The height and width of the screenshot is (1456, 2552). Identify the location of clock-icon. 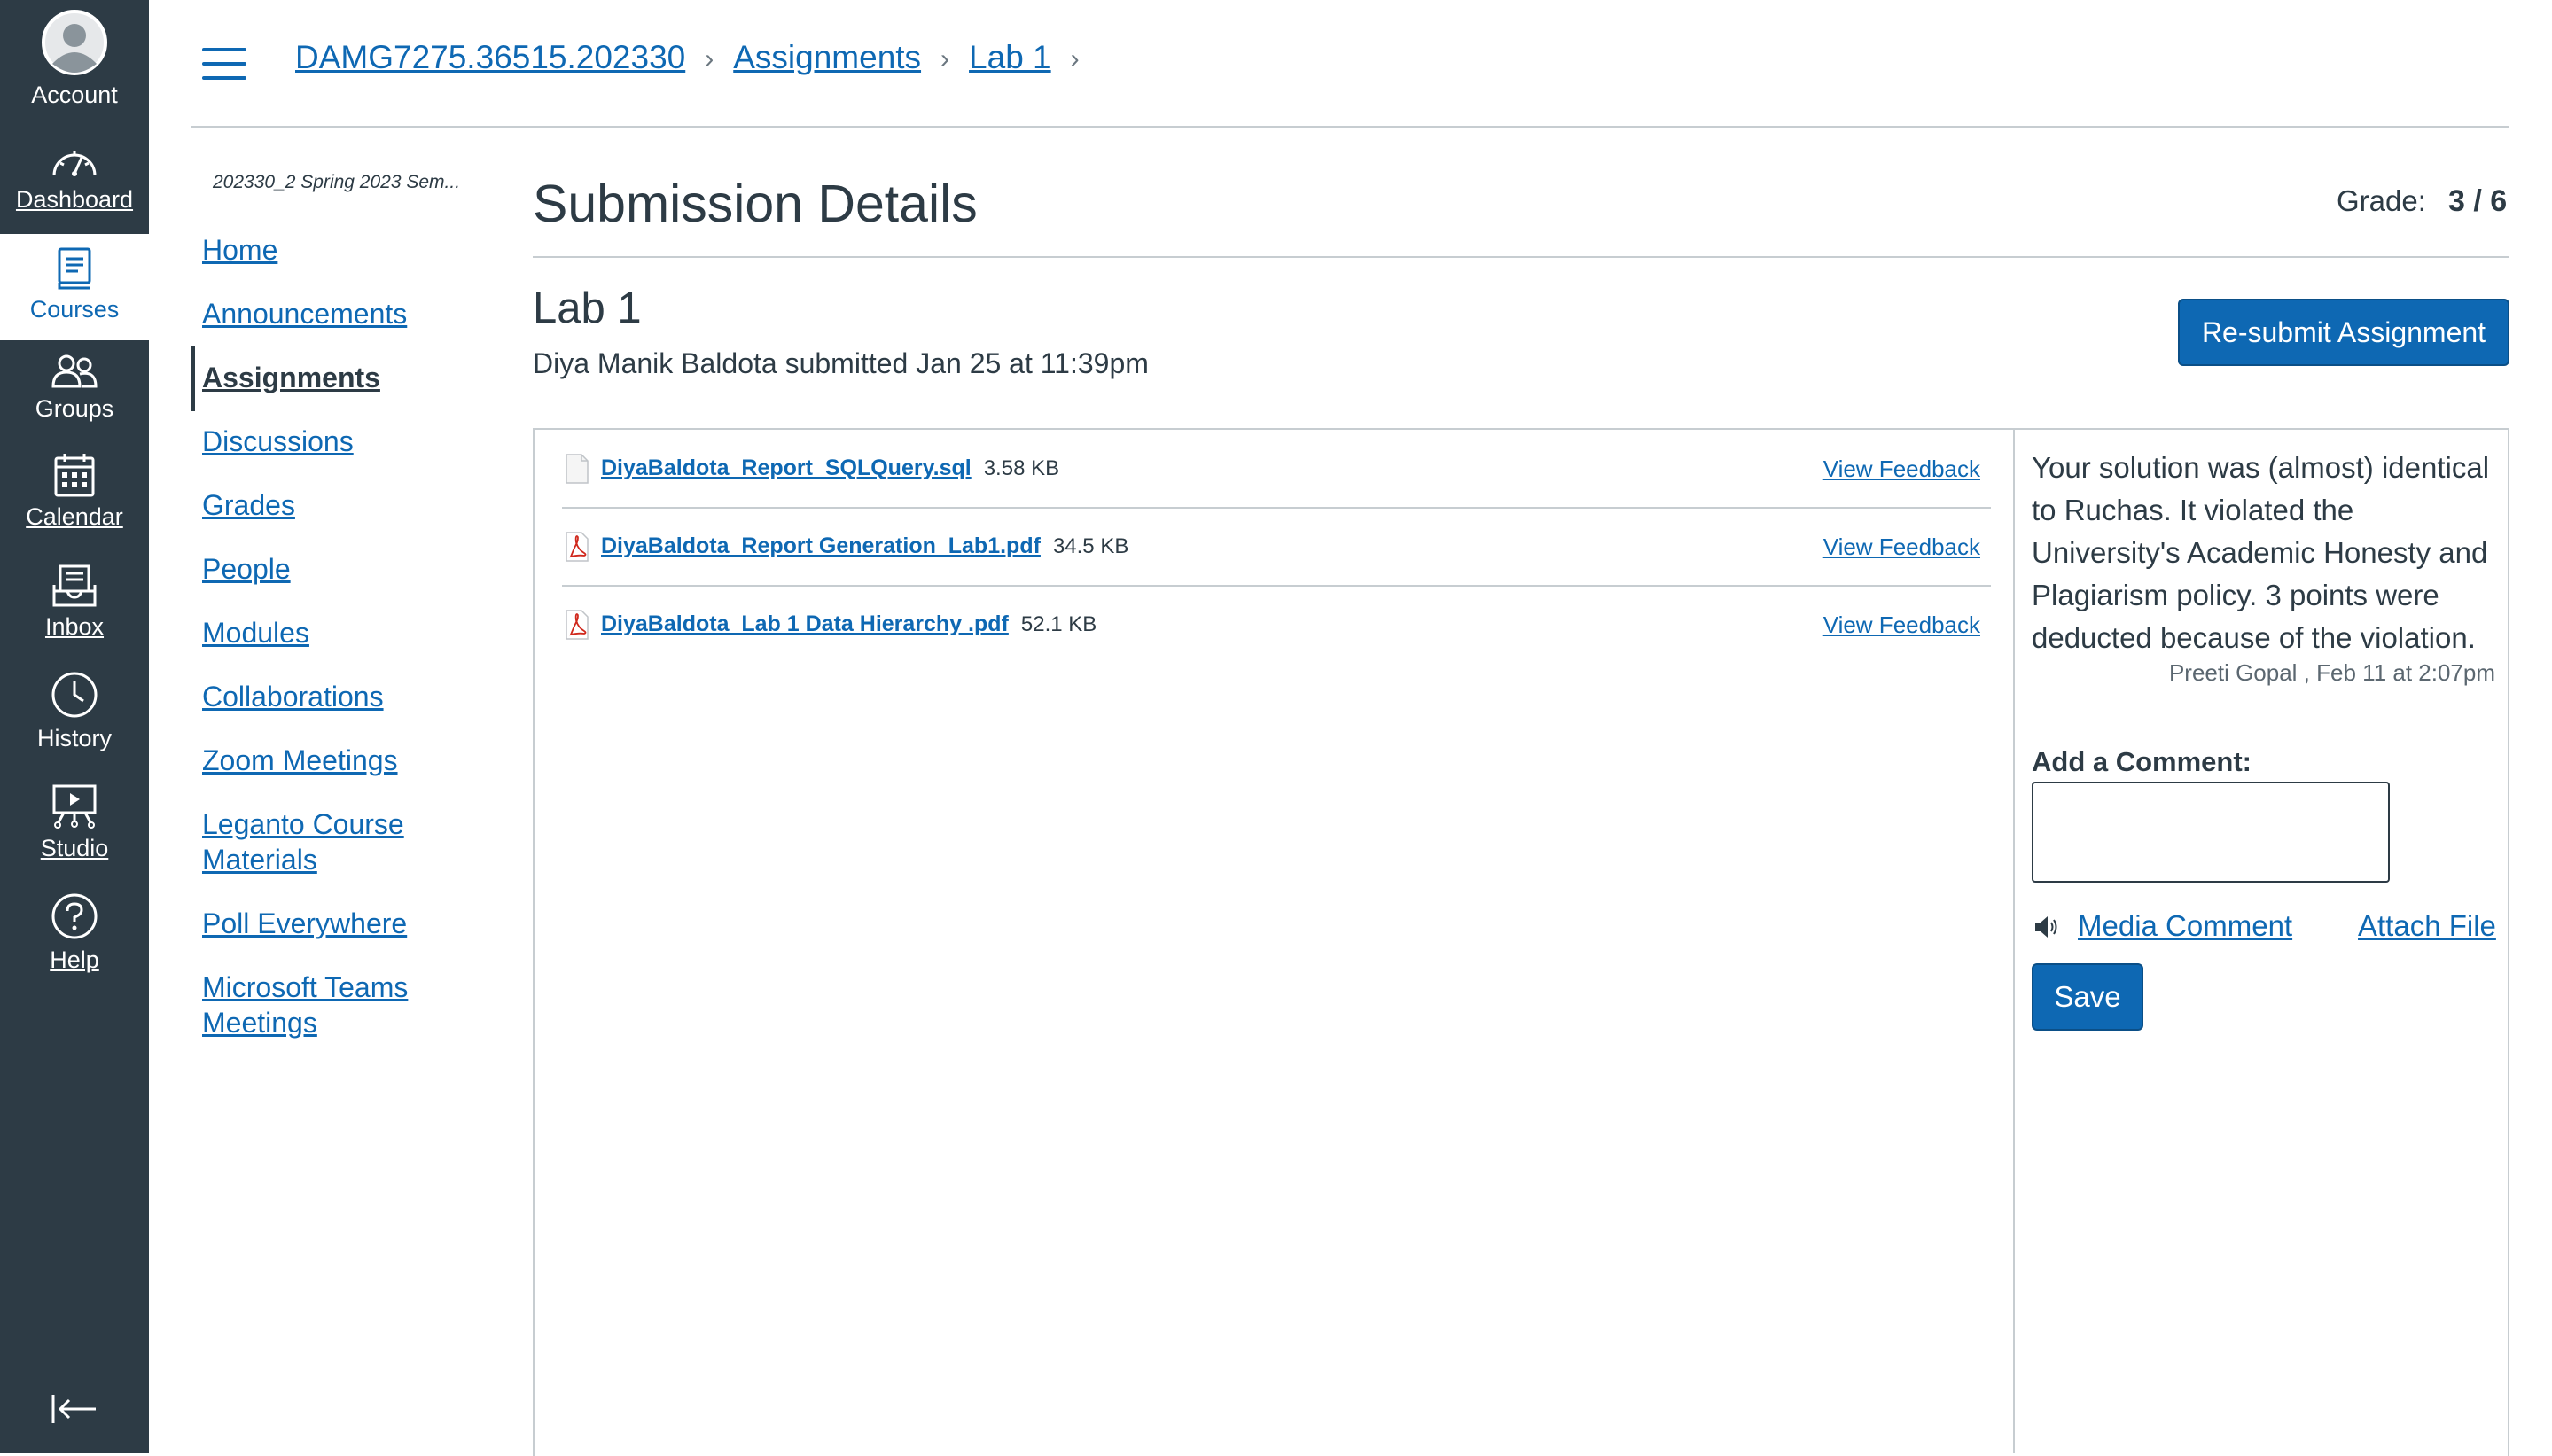
(74, 695).